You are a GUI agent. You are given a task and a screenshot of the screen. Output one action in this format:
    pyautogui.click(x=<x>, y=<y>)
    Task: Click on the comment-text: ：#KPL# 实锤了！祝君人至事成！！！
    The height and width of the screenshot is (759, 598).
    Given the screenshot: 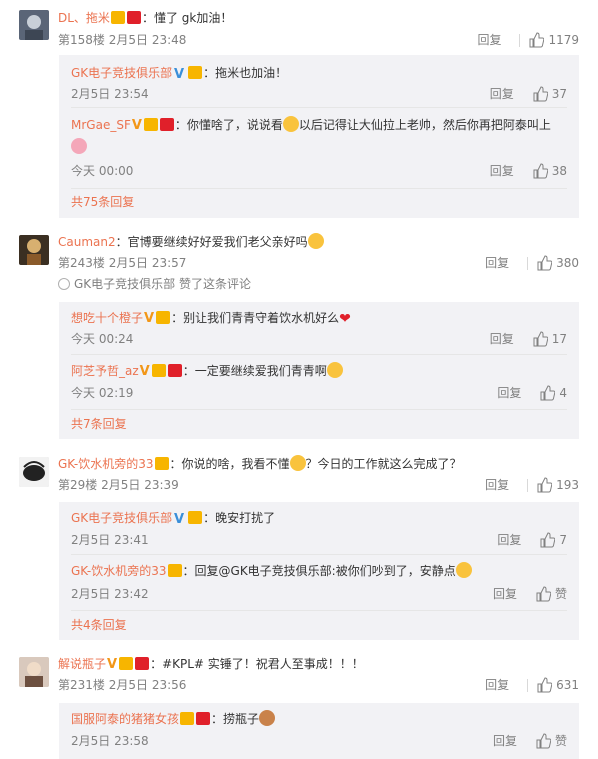 What is the action you would take?
    pyautogui.click(x=257, y=664)
    